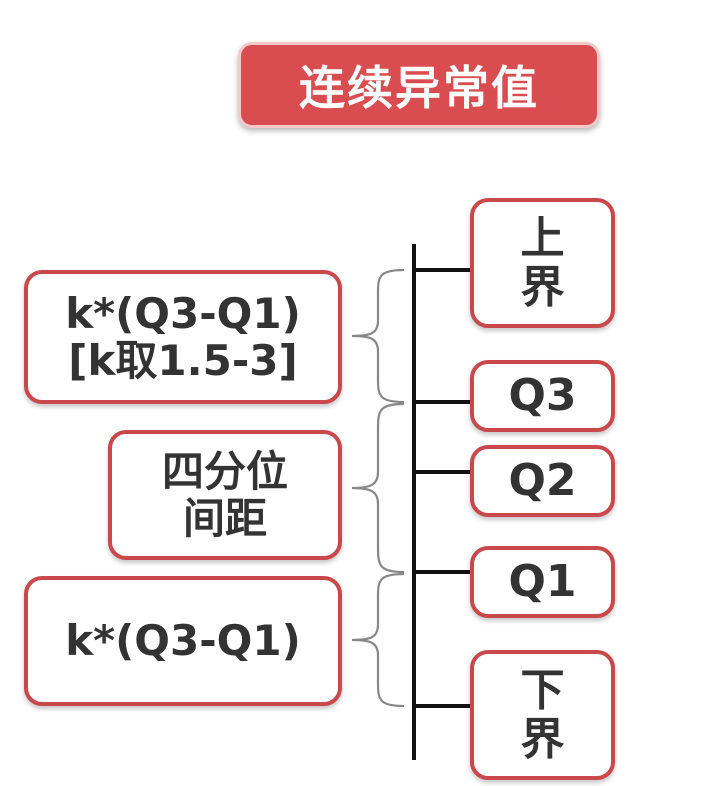  I want to click on q2-box: Q2, so click(542, 481).